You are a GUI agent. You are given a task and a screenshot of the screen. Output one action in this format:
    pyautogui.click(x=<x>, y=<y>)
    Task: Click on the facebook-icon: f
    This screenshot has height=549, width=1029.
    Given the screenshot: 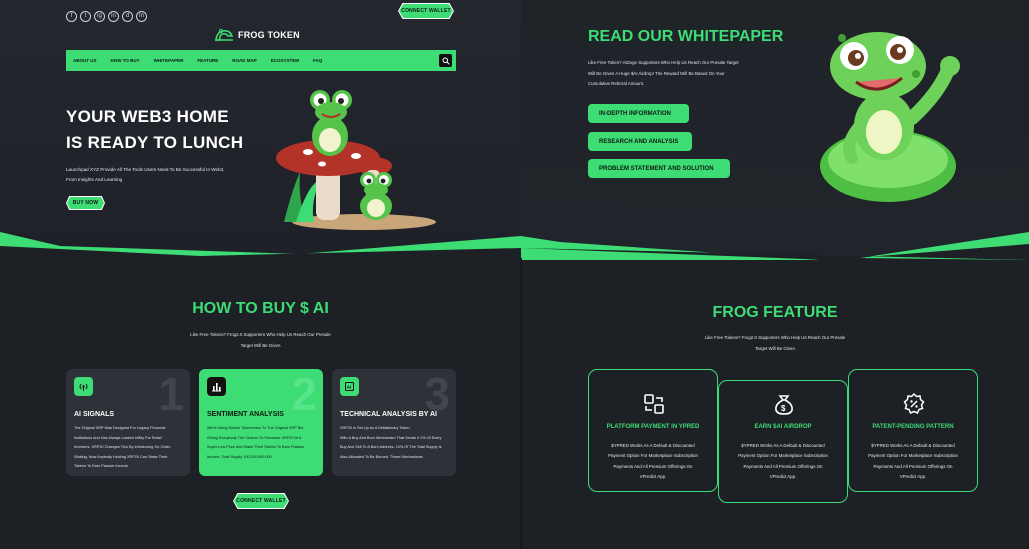 What is the action you would take?
    pyautogui.click(x=71, y=16)
    